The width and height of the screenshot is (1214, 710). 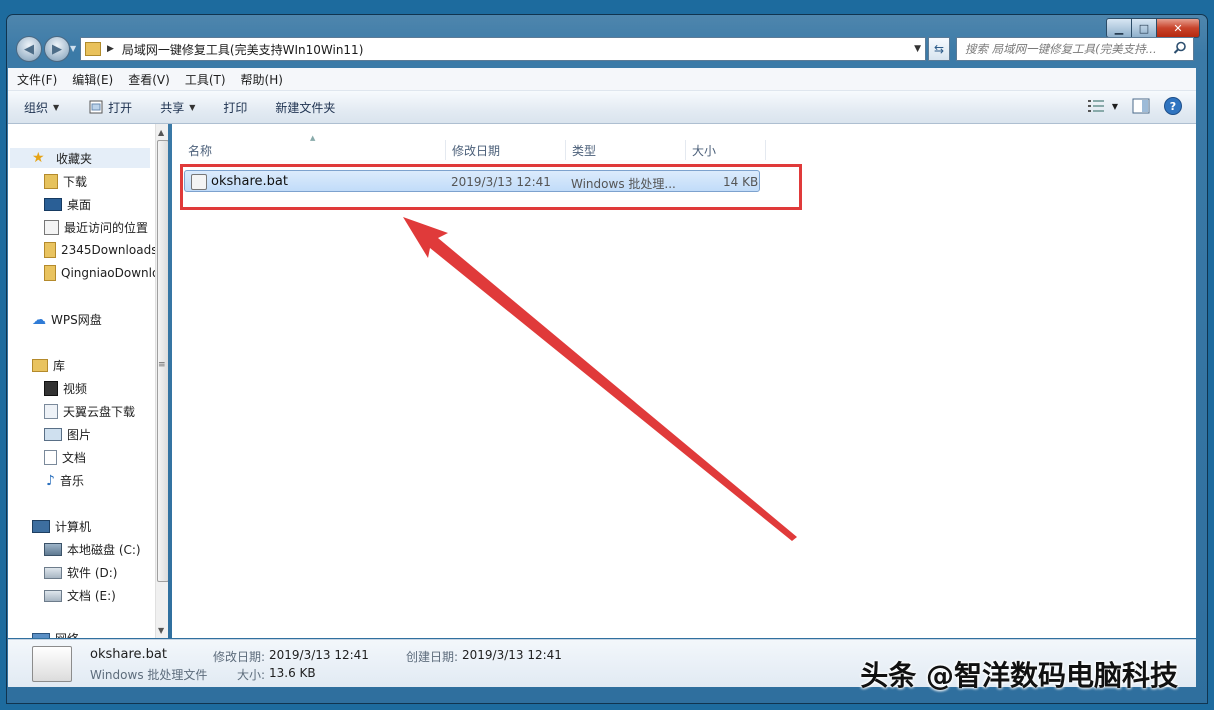 I want to click on close-icon: ✕, so click(x=1178, y=28).